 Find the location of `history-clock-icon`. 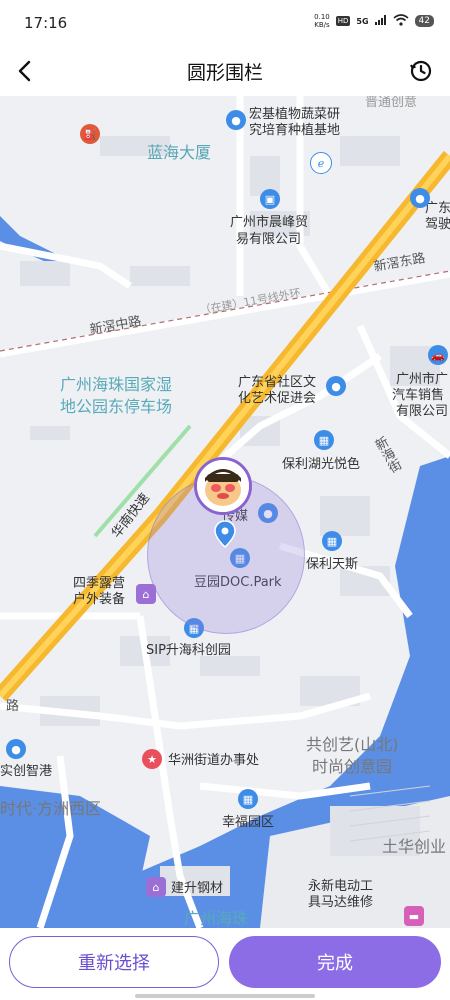

history-clock-icon is located at coordinates (421, 71).